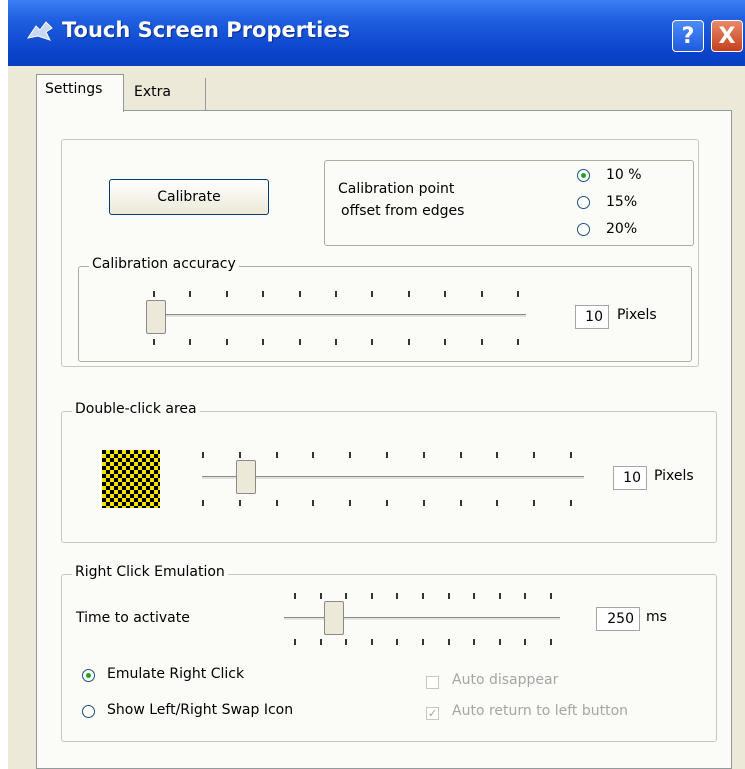 The width and height of the screenshot is (745, 769). I want to click on tab-settings: Settings, so click(80, 93).